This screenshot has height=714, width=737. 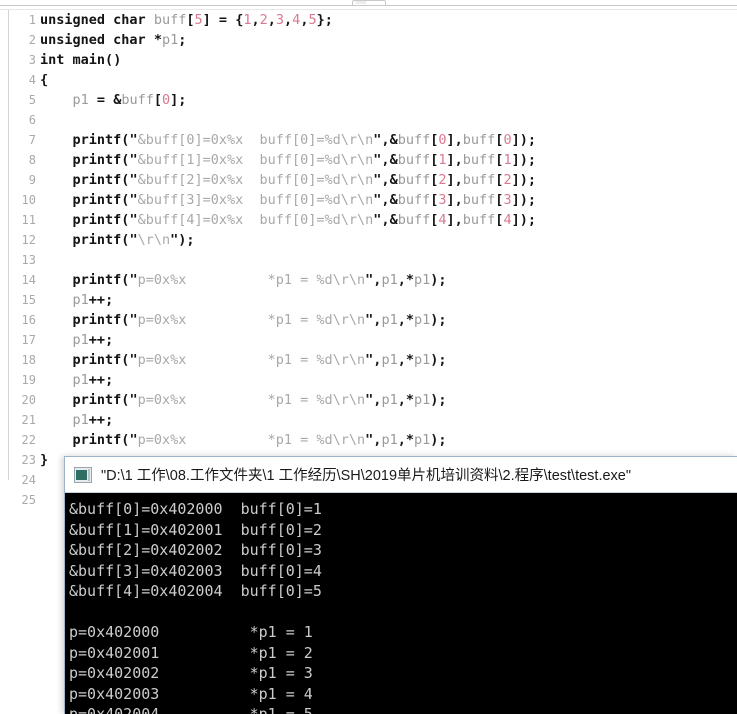 What do you see at coordinates (191, 673) in the screenshot?
I see `console-output-line: p=0x402002 *p1 = 3` at bounding box center [191, 673].